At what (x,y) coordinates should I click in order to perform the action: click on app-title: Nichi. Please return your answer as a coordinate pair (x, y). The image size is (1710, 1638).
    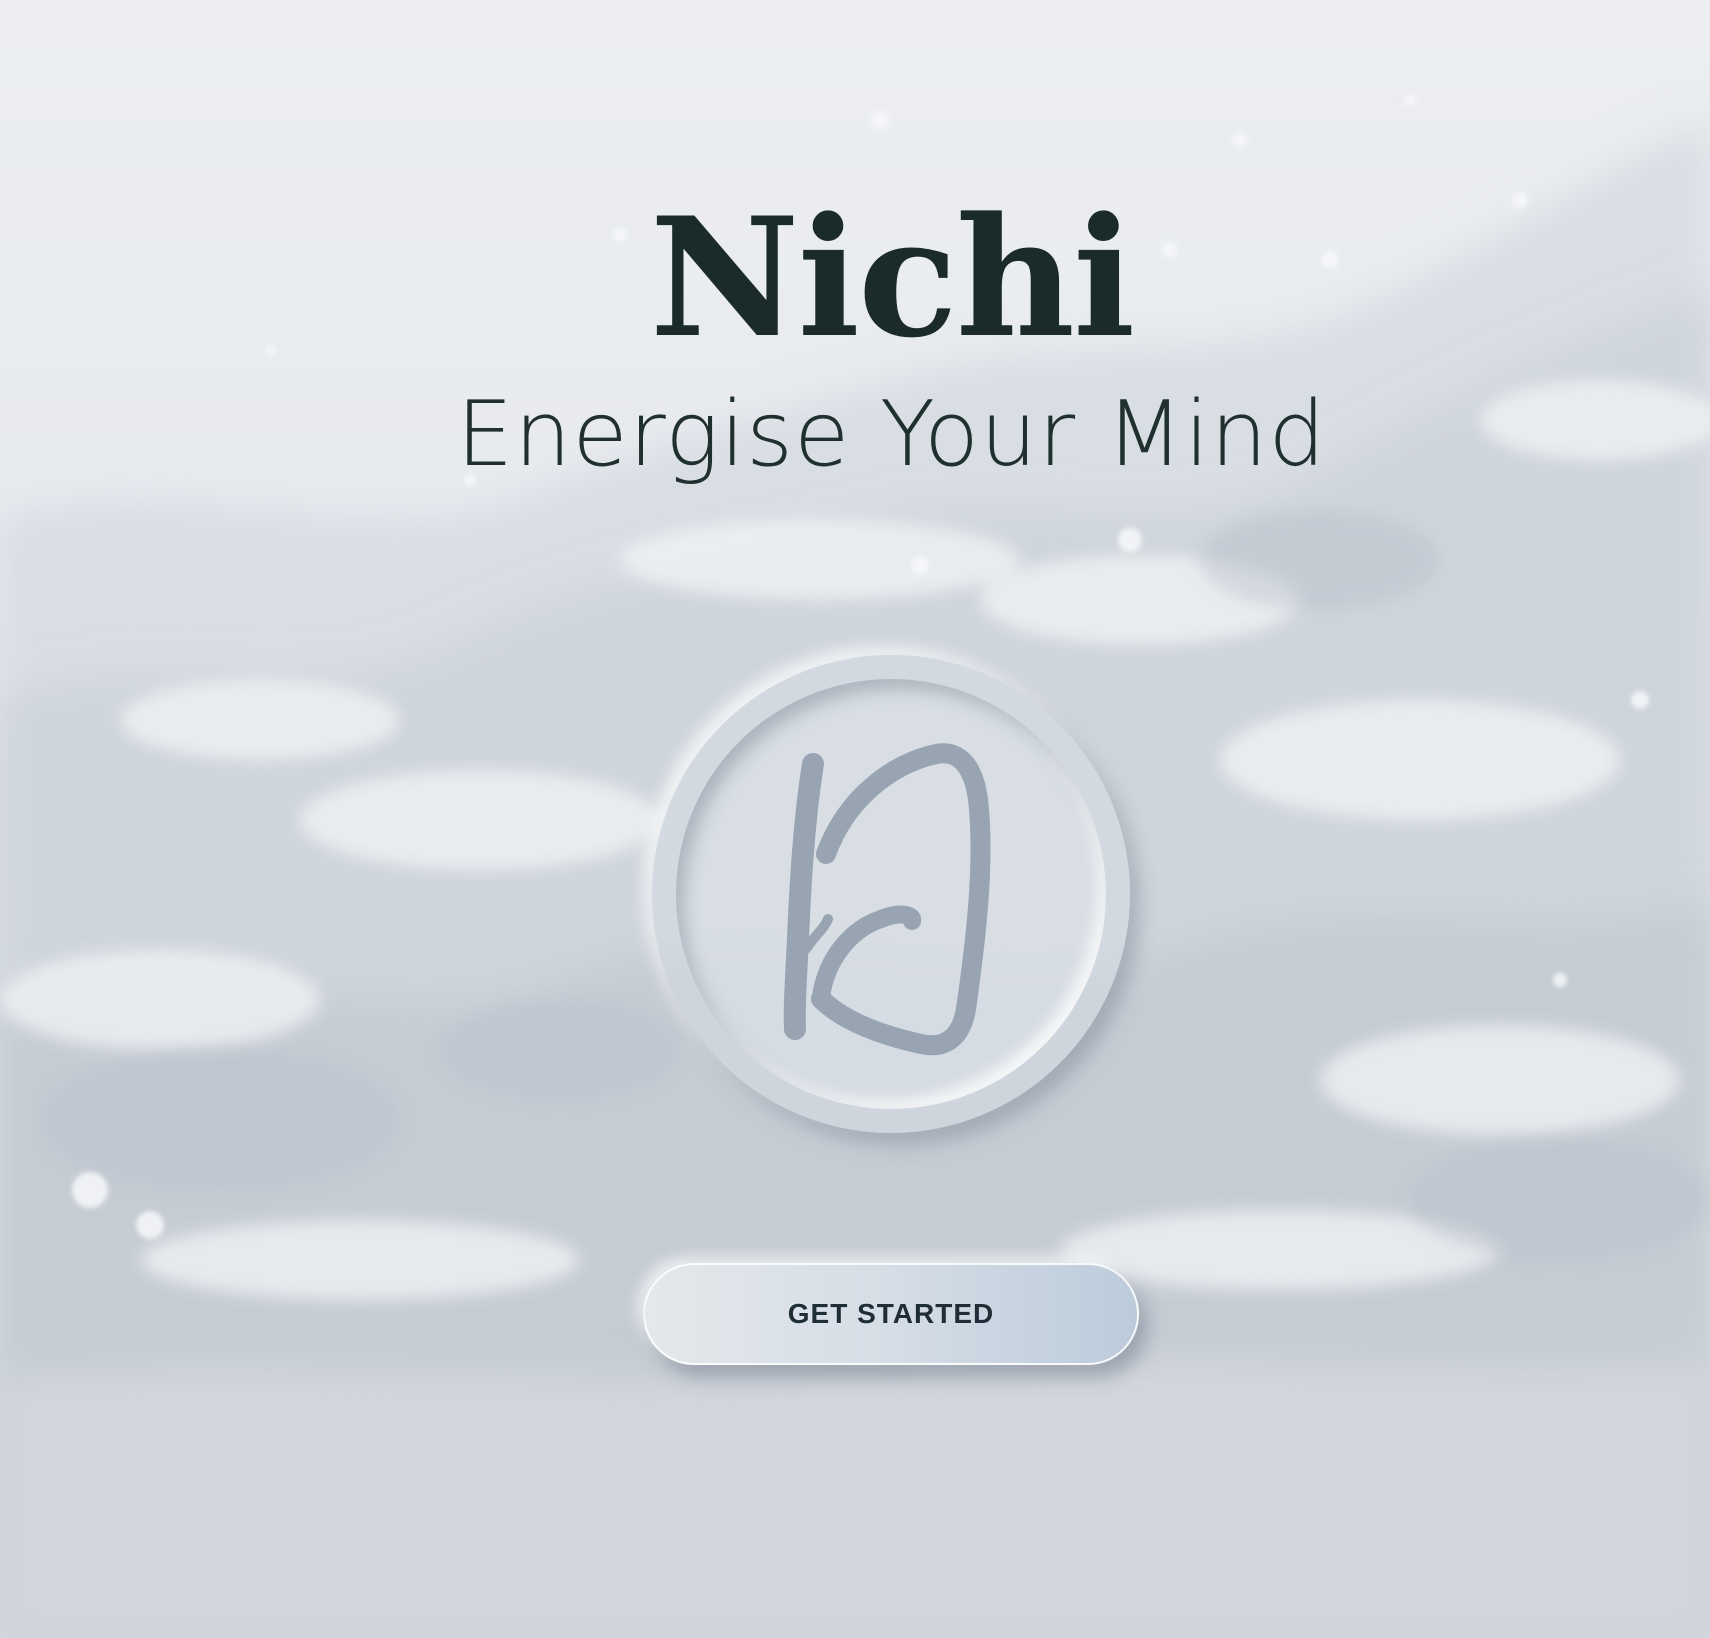
    Looking at the image, I should click on (892, 277).